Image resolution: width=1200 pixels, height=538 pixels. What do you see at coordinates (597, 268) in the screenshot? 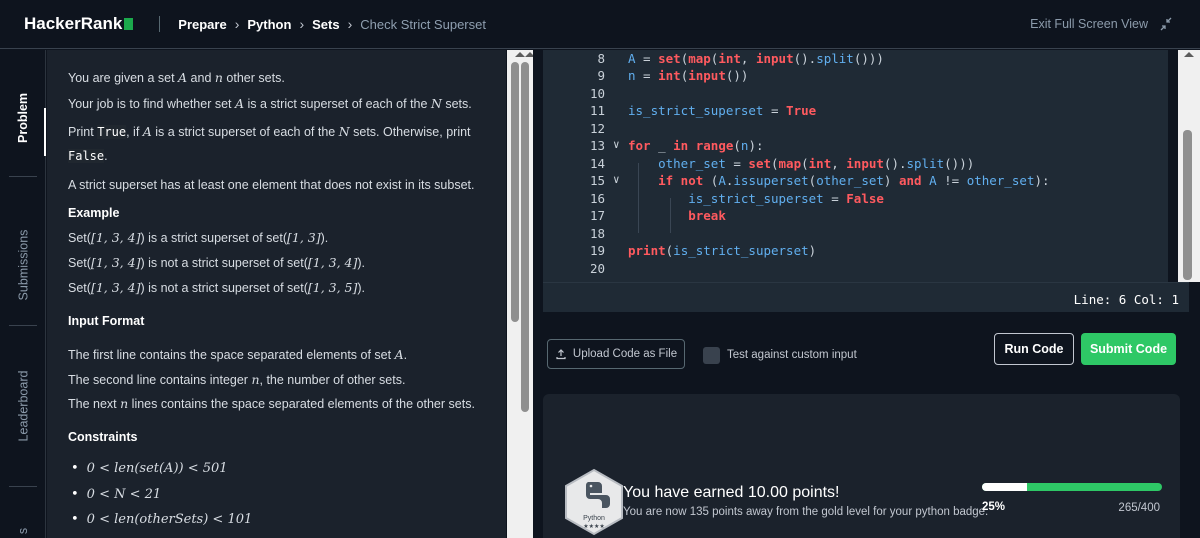
I see `code-line-20: 20` at bounding box center [597, 268].